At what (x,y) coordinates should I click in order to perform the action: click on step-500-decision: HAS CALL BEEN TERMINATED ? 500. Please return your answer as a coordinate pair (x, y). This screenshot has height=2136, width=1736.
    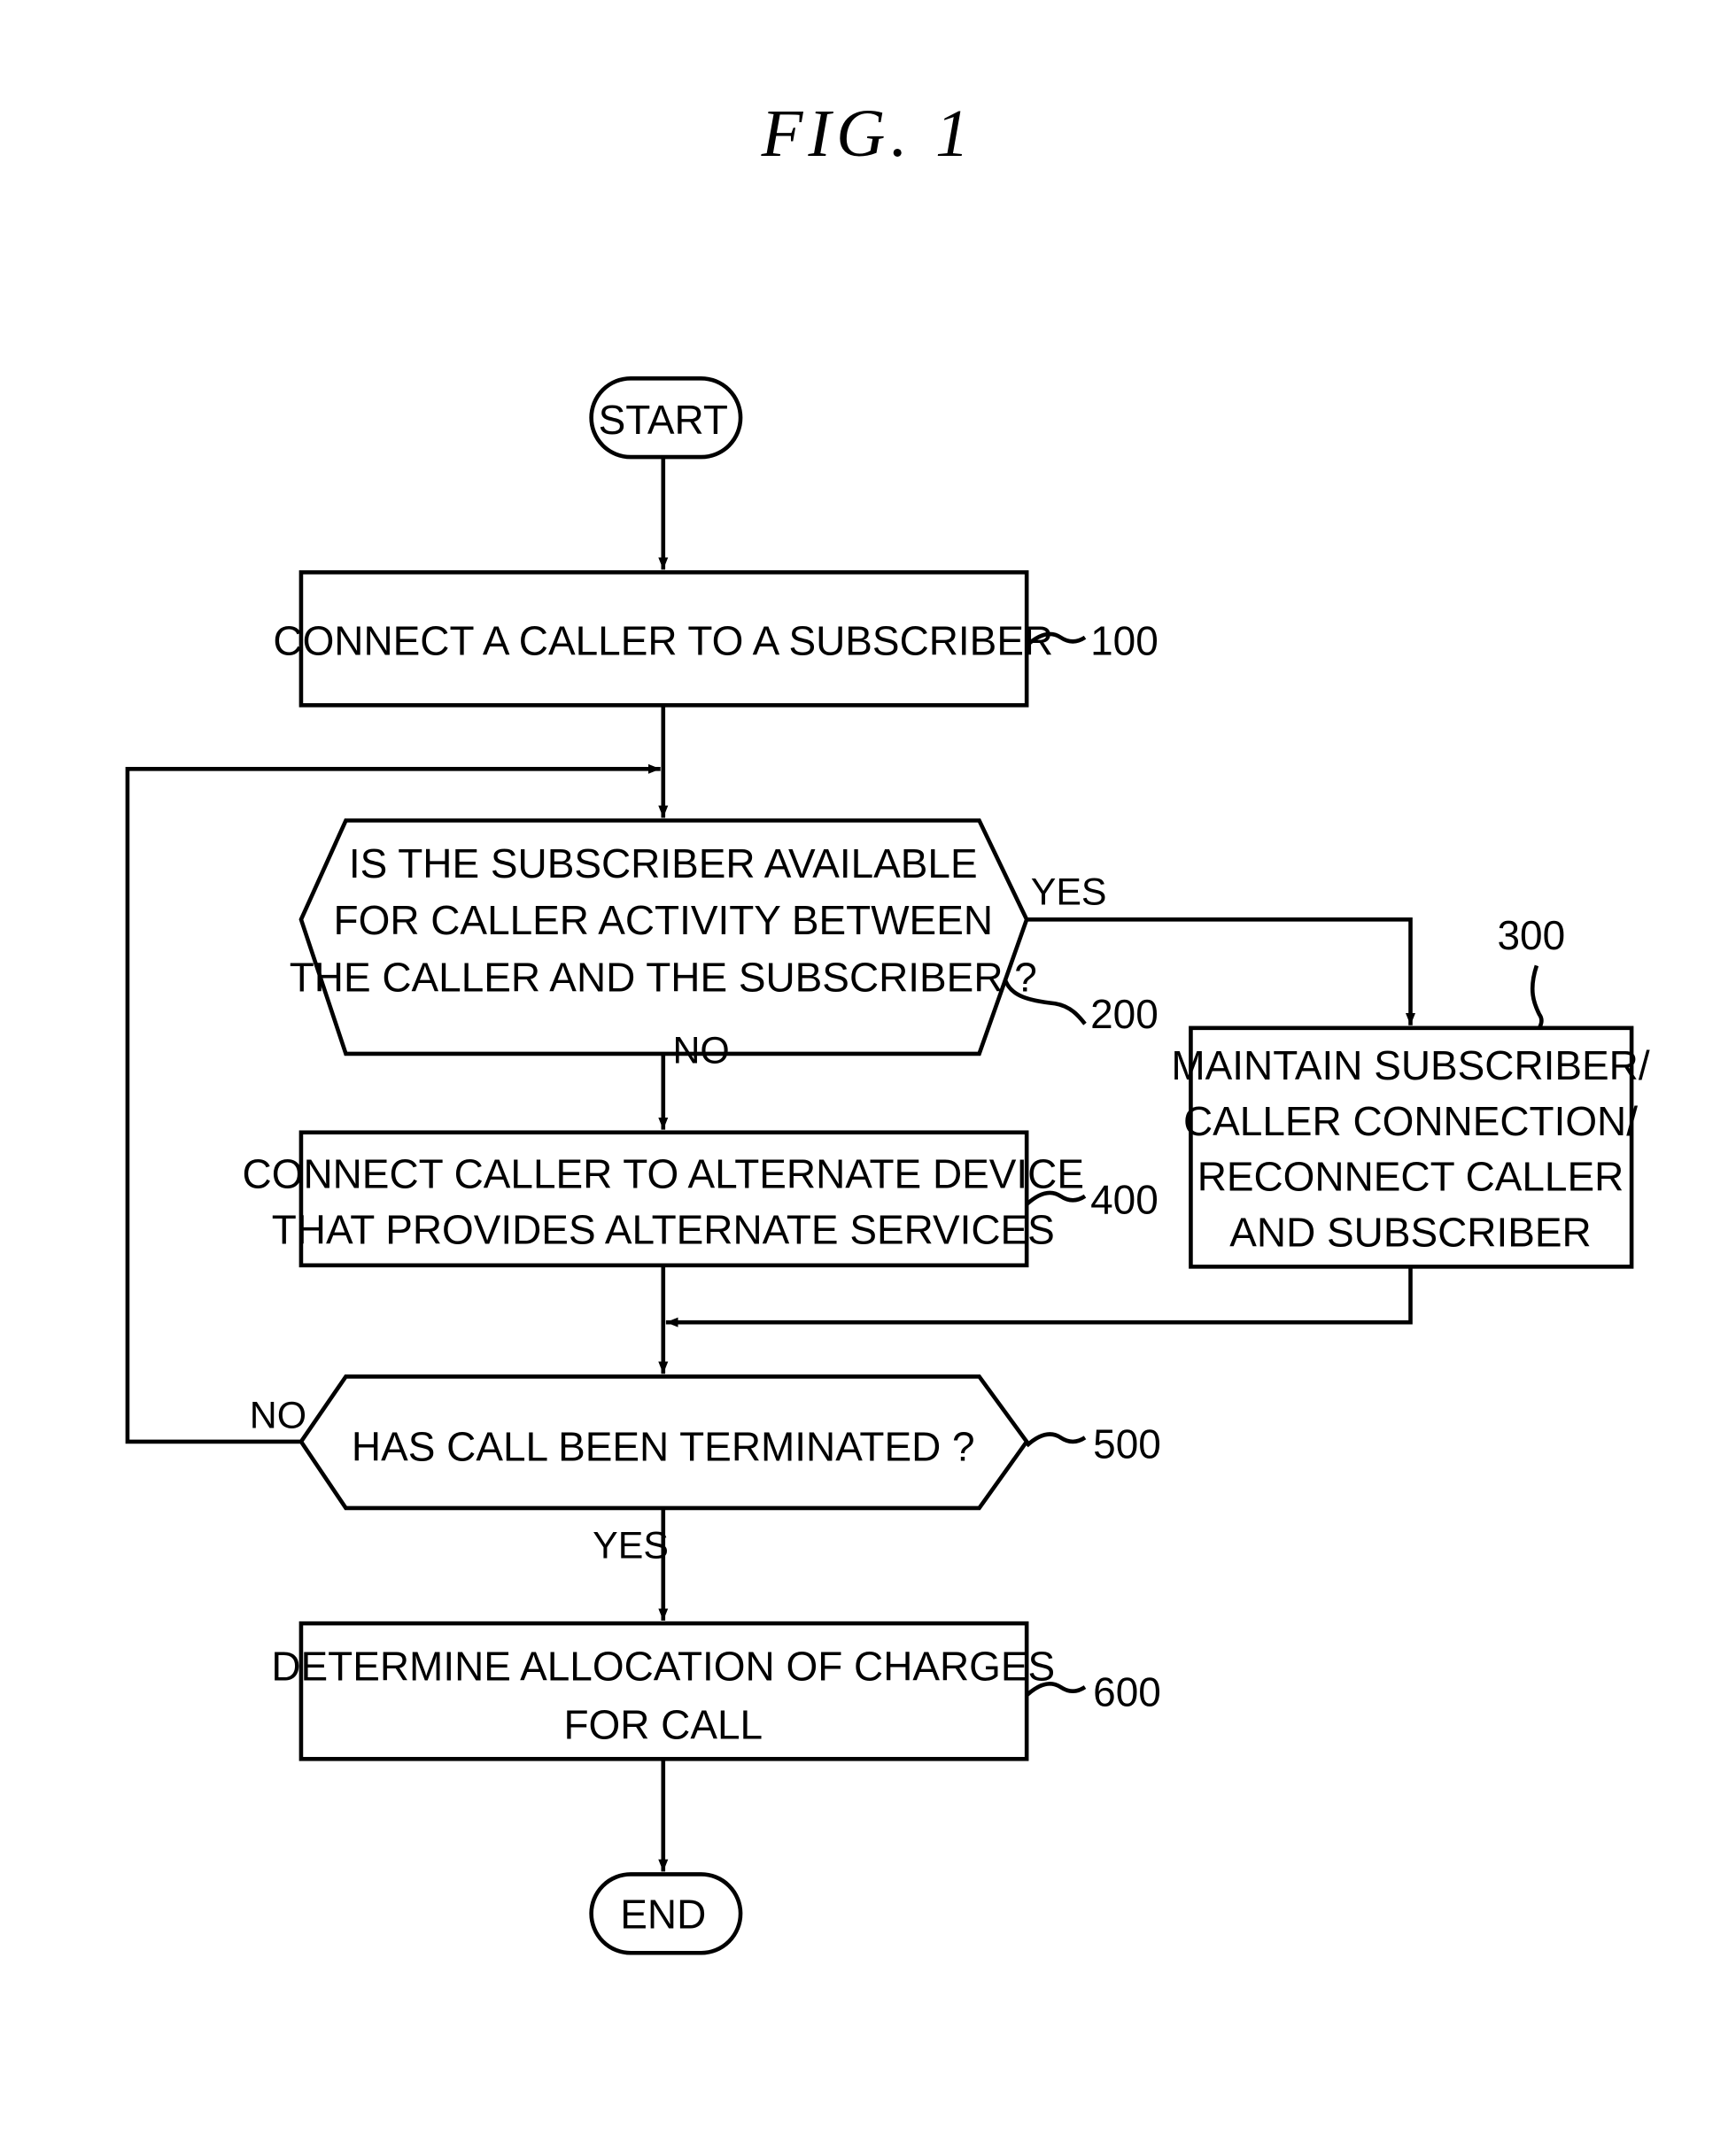
    Looking at the image, I should click on (730, 1442).